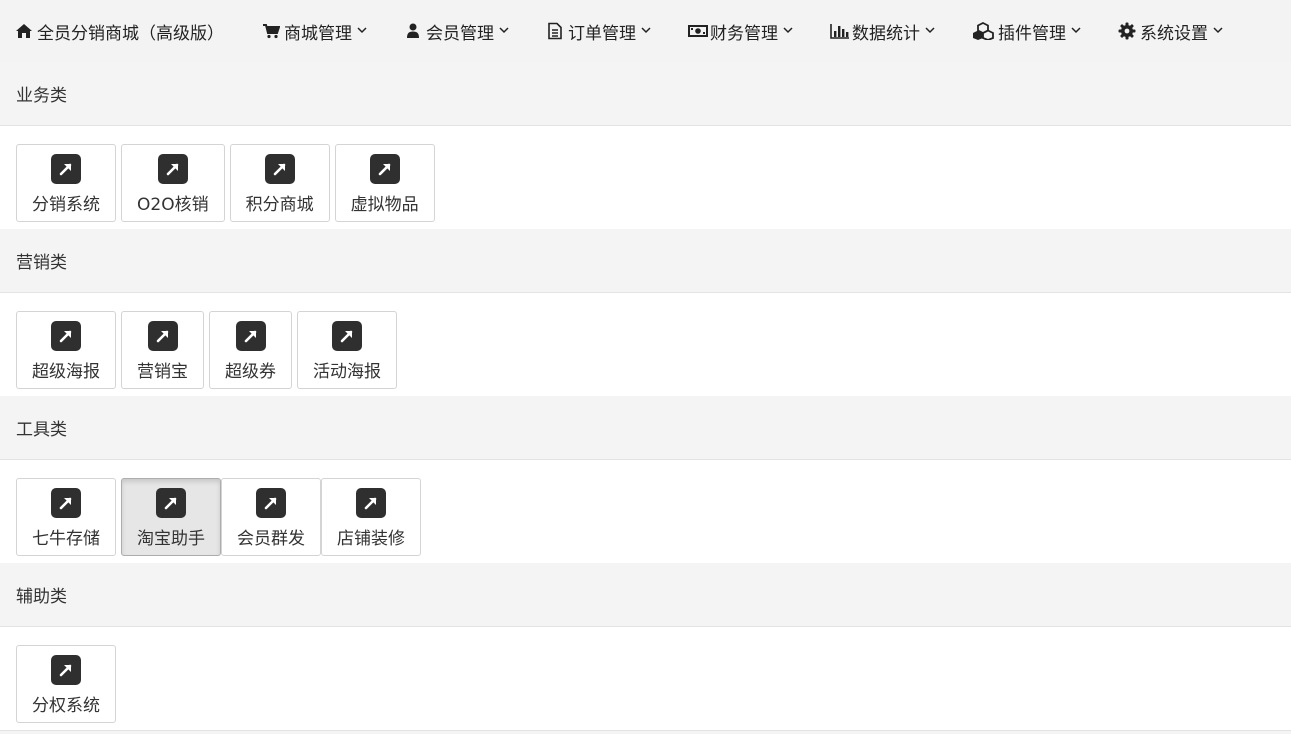  What do you see at coordinates (602, 33) in the screenshot?
I see `nav-item-label: 订单管理` at bounding box center [602, 33].